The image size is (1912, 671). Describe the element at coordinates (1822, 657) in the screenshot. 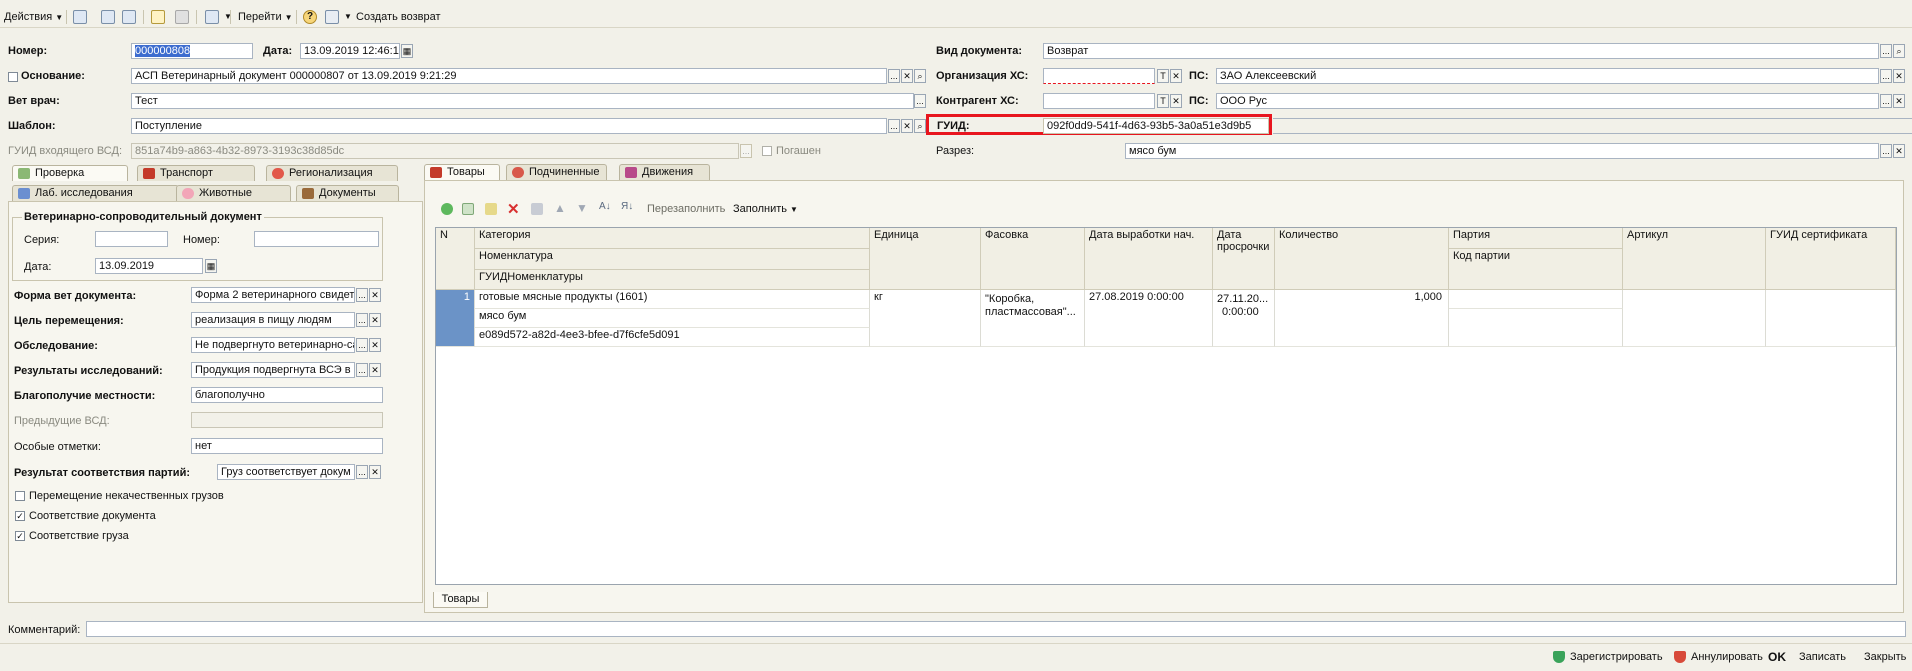

I see `save-button: Записать` at that location.